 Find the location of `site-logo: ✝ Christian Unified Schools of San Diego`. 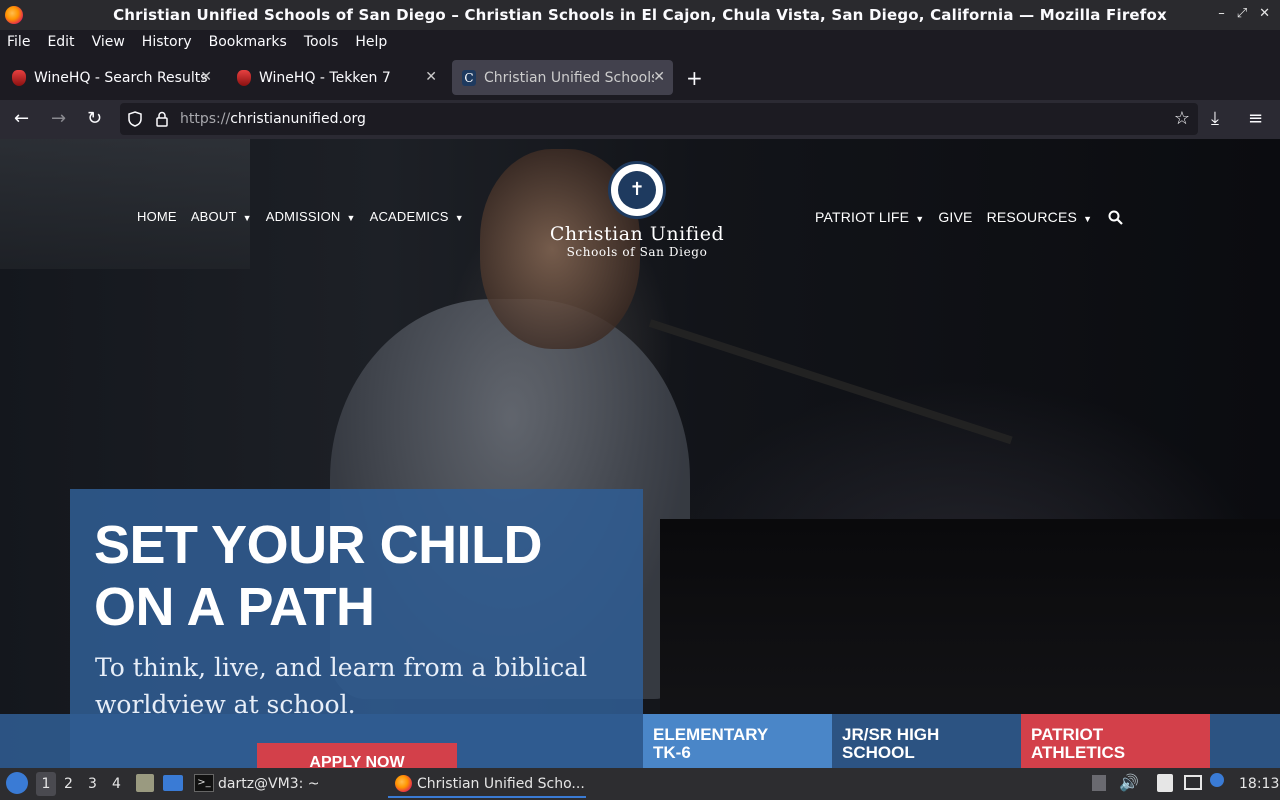

site-logo: ✝ Christian Unified Schools of San Diego is located at coordinates (637, 210).